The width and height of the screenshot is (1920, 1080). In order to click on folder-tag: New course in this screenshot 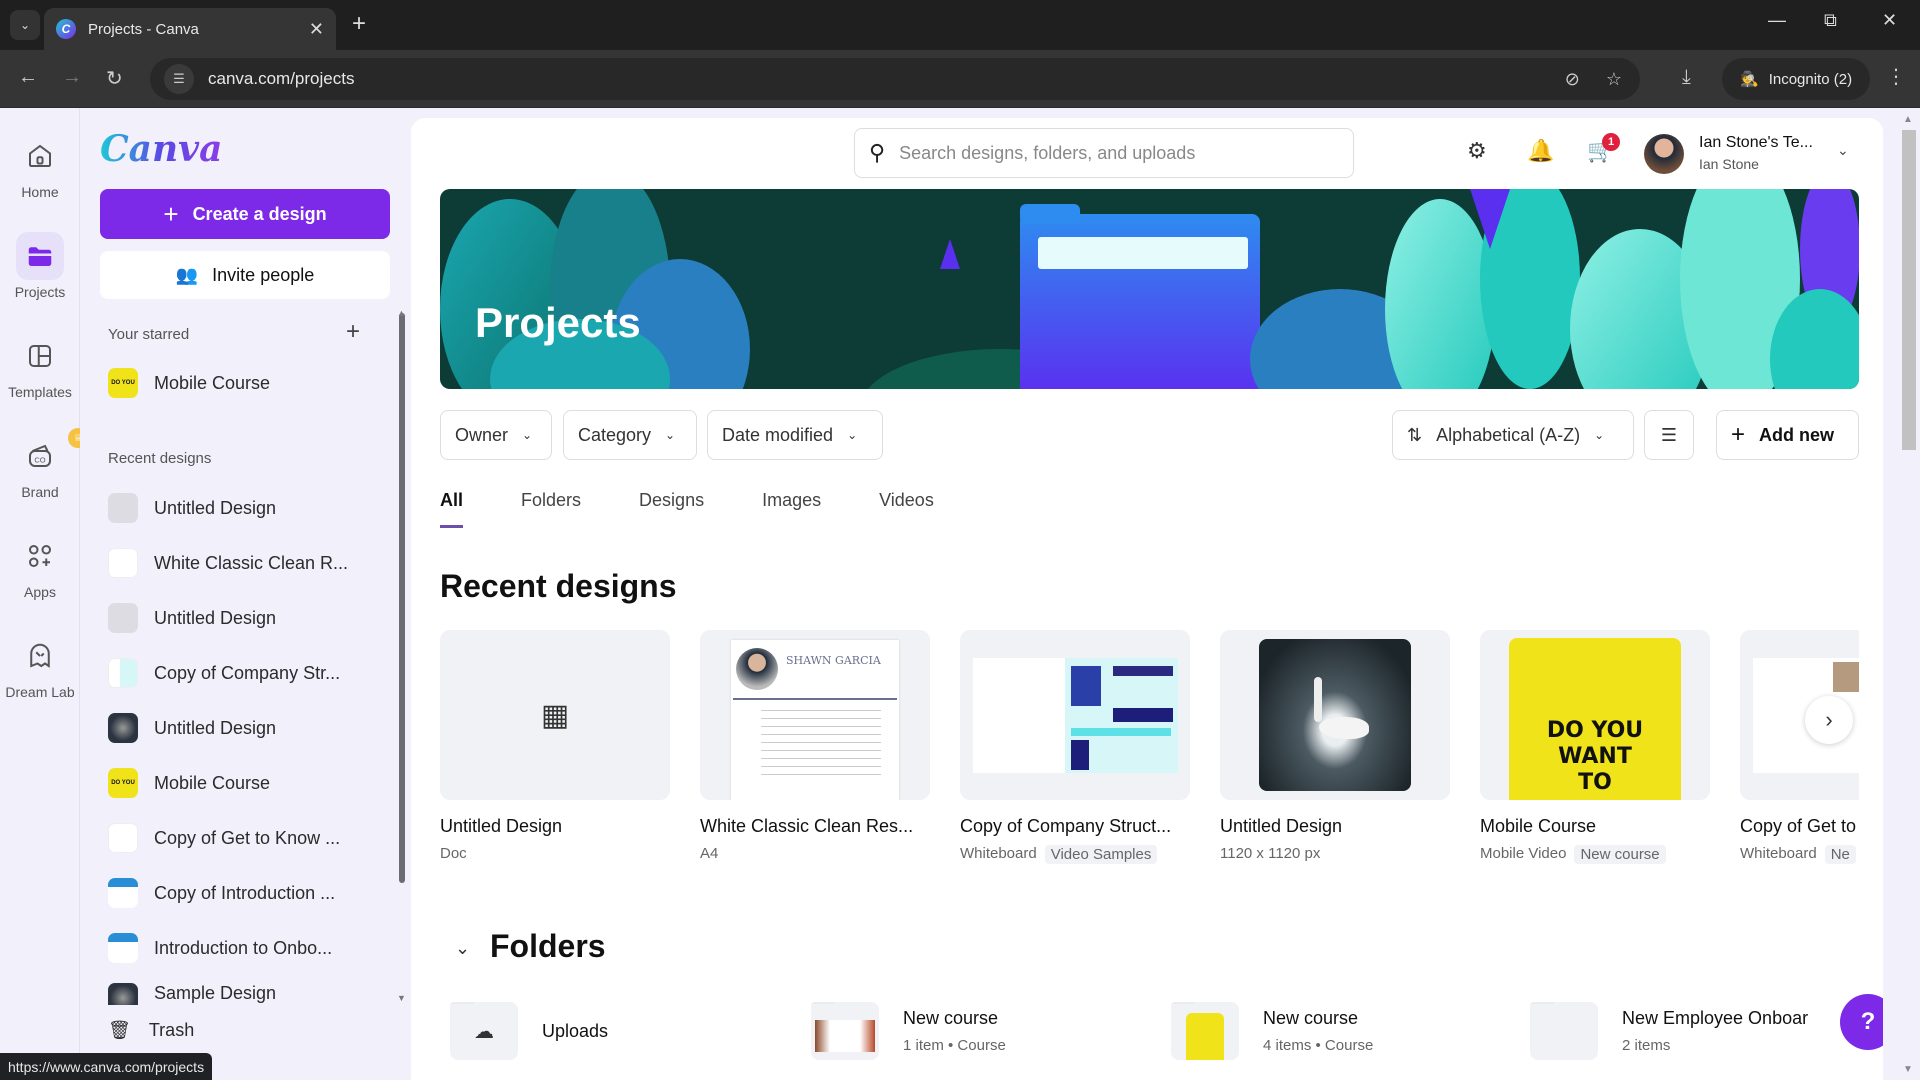, I will do `click(1620, 854)`.